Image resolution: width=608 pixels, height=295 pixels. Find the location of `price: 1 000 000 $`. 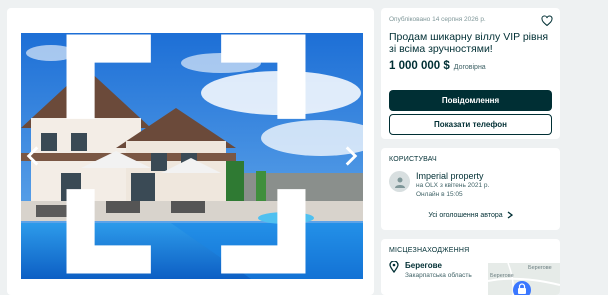

price: 1 000 000 $ is located at coordinates (419, 66).